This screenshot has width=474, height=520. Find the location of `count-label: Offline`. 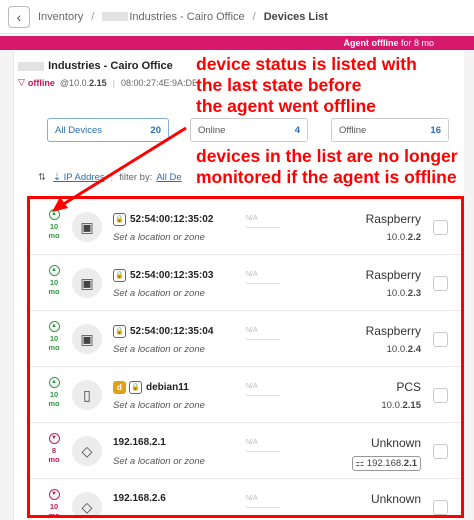

count-label: Offline is located at coordinates (353, 130).